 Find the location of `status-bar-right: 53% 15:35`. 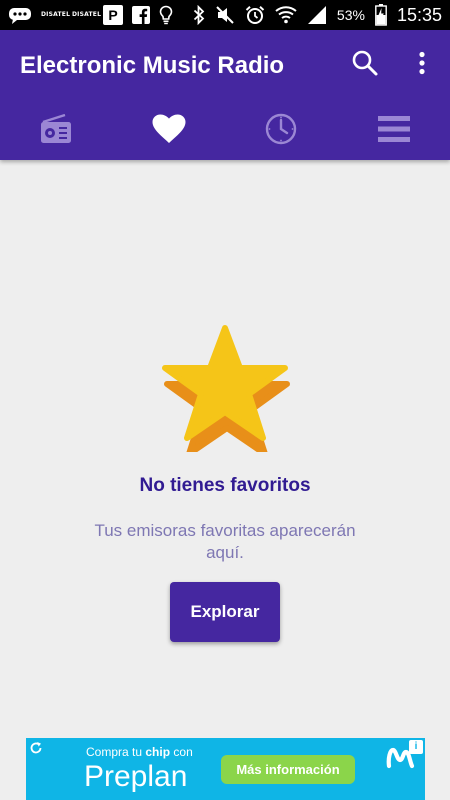

status-bar-right: 53% 15:35 is located at coordinates (317, 15).